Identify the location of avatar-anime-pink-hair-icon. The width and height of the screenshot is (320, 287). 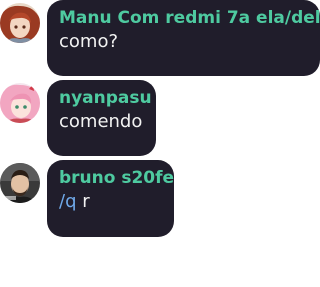
(20, 103).